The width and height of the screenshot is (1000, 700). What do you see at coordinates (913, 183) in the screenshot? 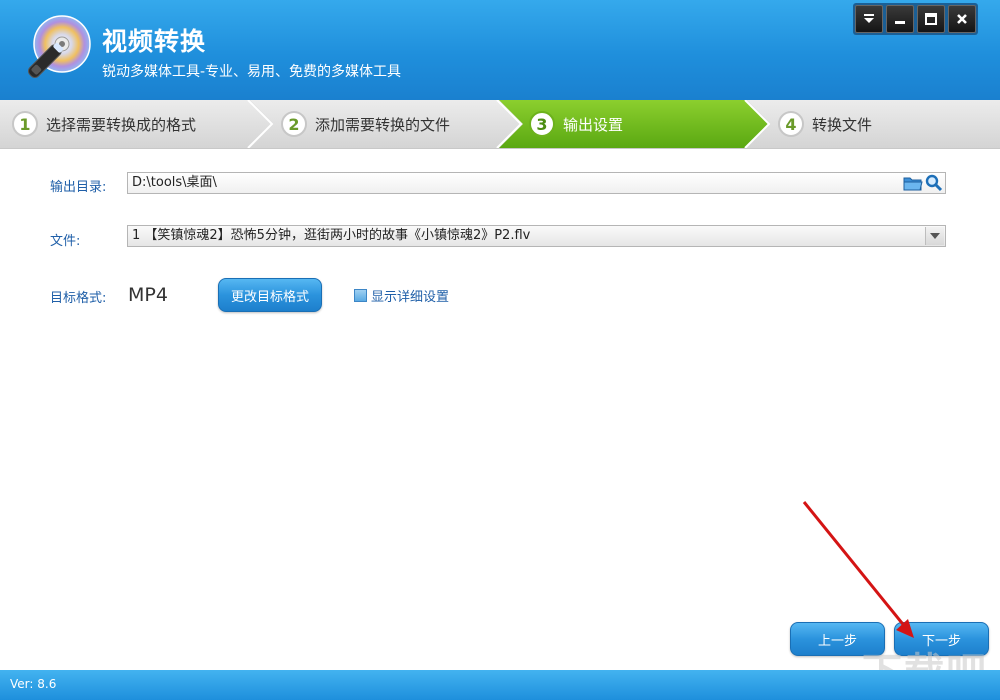
I see `folder-open-icon` at bounding box center [913, 183].